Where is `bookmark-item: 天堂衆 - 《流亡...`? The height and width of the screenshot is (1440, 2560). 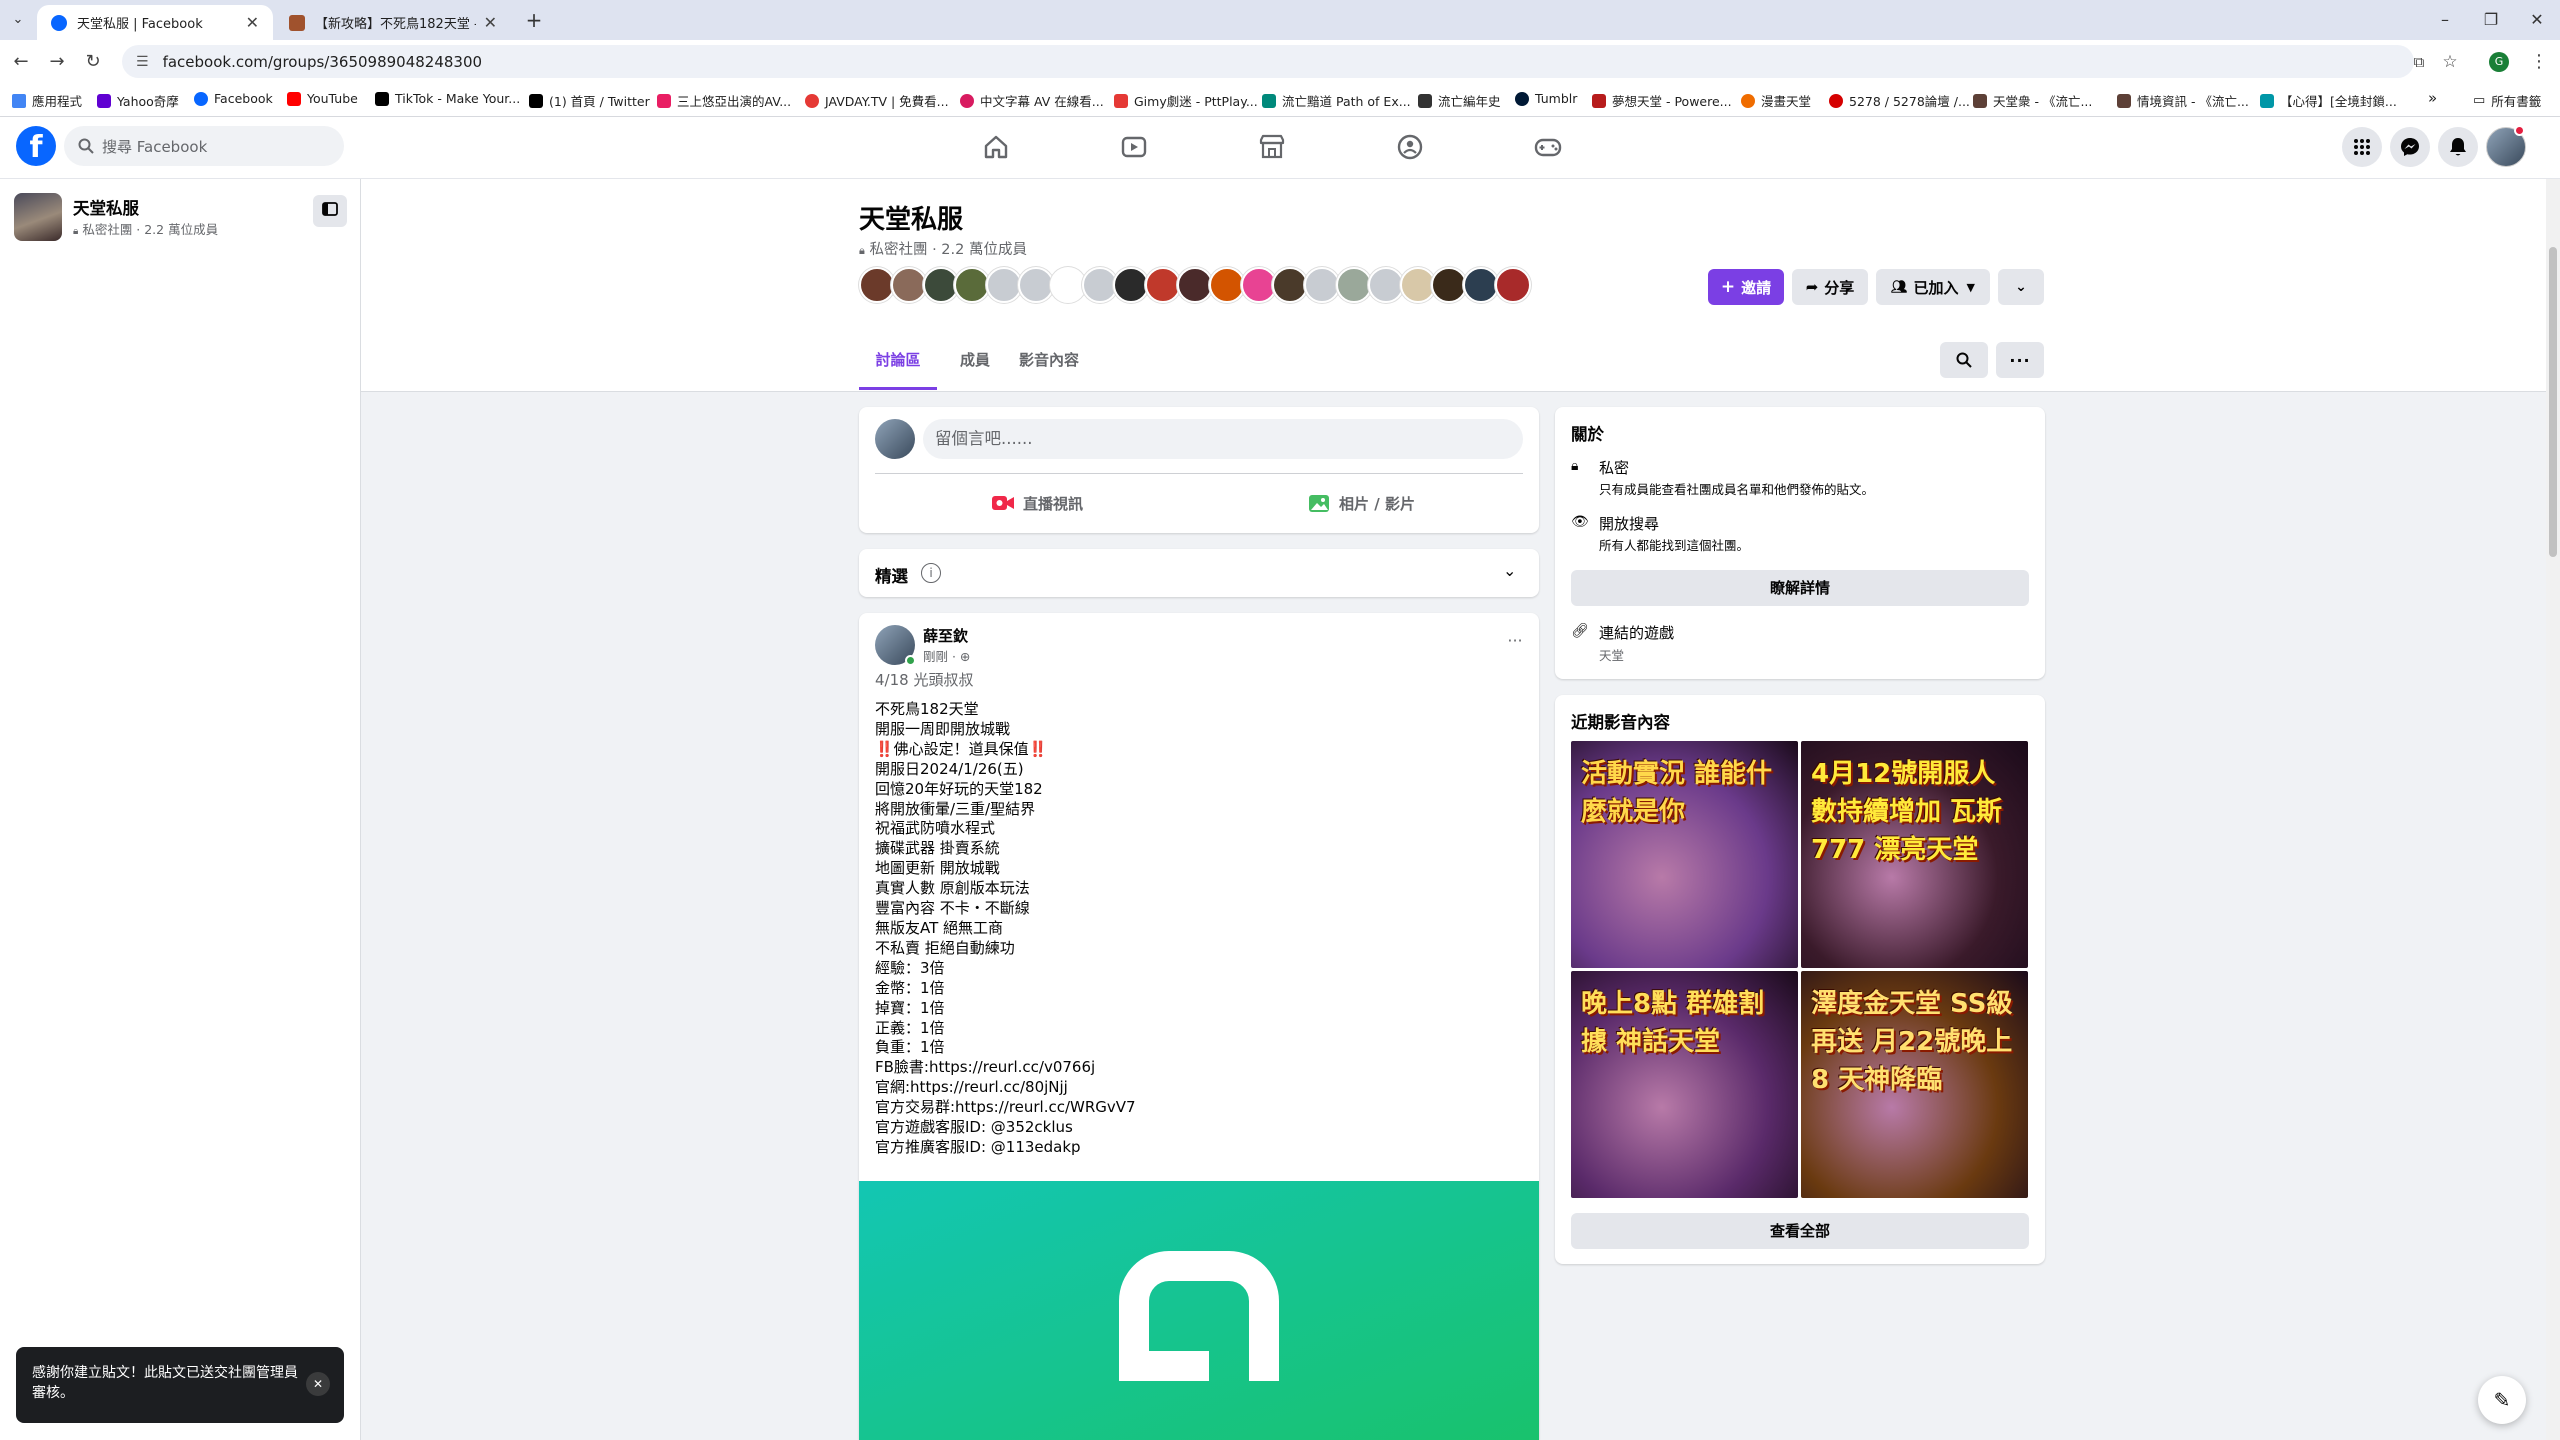 bookmark-item: 天堂衆 - 《流亡... is located at coordinates (2032, 100).